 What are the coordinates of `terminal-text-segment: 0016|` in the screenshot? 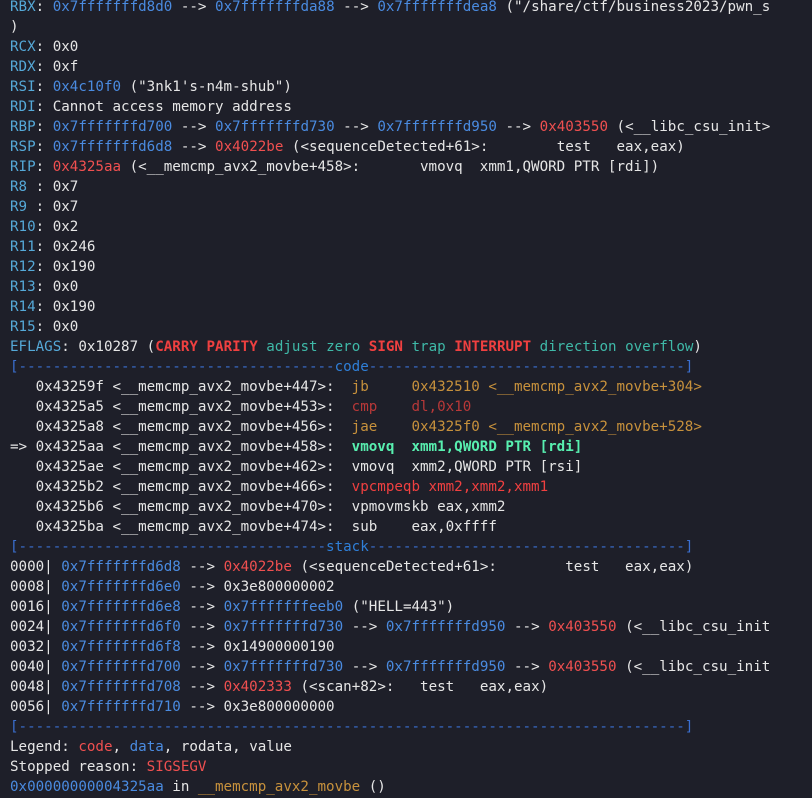 It's located at (36, 607).